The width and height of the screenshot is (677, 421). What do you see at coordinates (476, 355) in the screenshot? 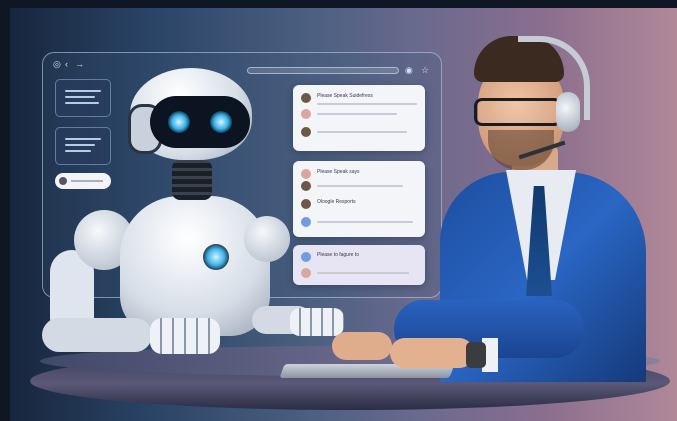
I see `wristwatch` at bounding box center [476, 355].